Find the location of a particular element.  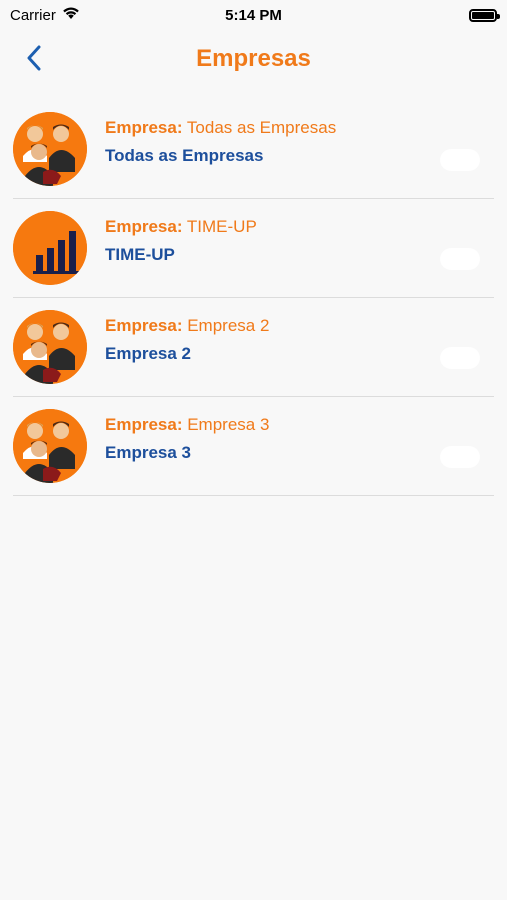

chevron-left-icon is located at coordinates (34, 60).